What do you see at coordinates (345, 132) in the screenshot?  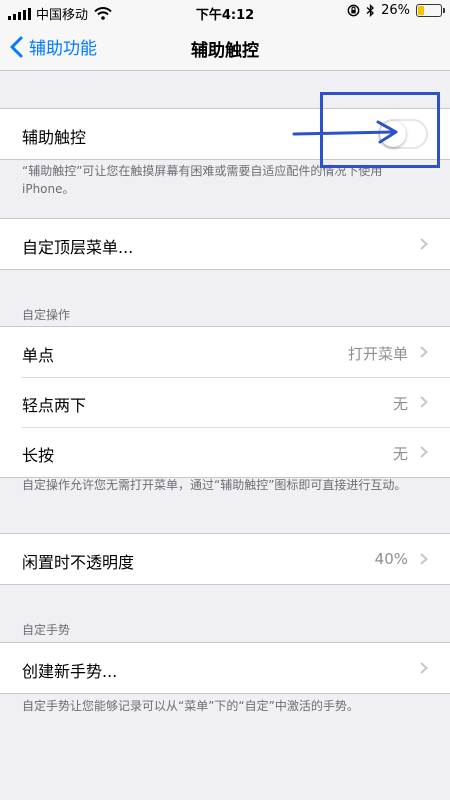 I see `annotation-arrow-icon` at bounding box center [345, 132].